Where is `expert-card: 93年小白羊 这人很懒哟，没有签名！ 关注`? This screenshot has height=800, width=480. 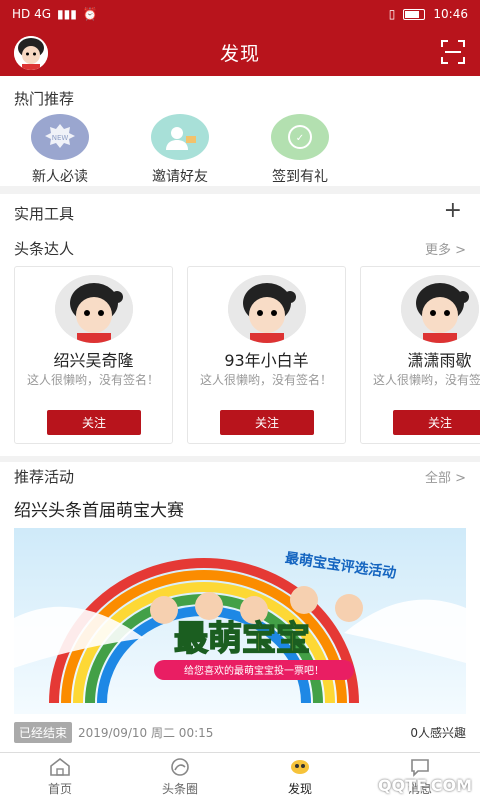 expert-card: 93年小白羊 这人很懒哟，没有签名！ 关注 is located at coordinates (266, 355).